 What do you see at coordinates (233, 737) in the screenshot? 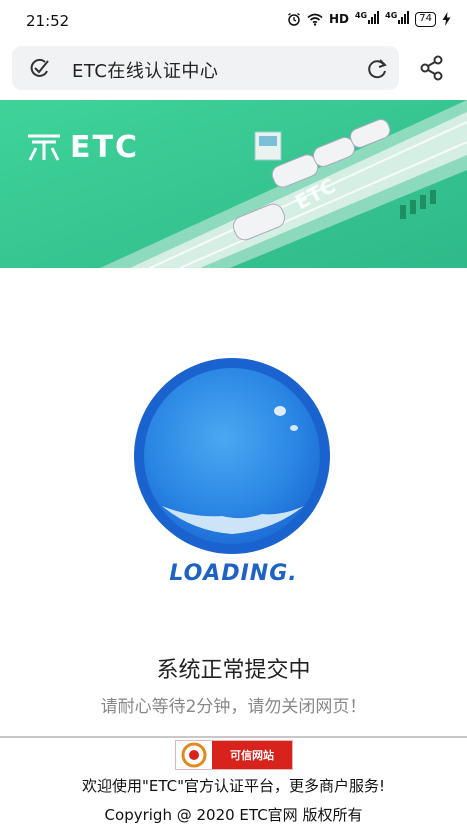
I see `footer-divider` at bounding box center [233, 737].